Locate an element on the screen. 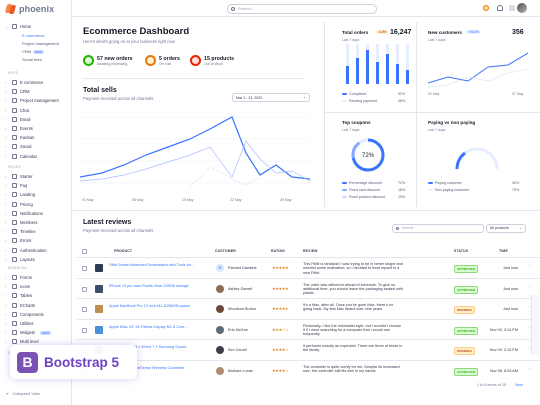  sidebar-item-multi-level: › Multi level is located at coordinates (22, 342).